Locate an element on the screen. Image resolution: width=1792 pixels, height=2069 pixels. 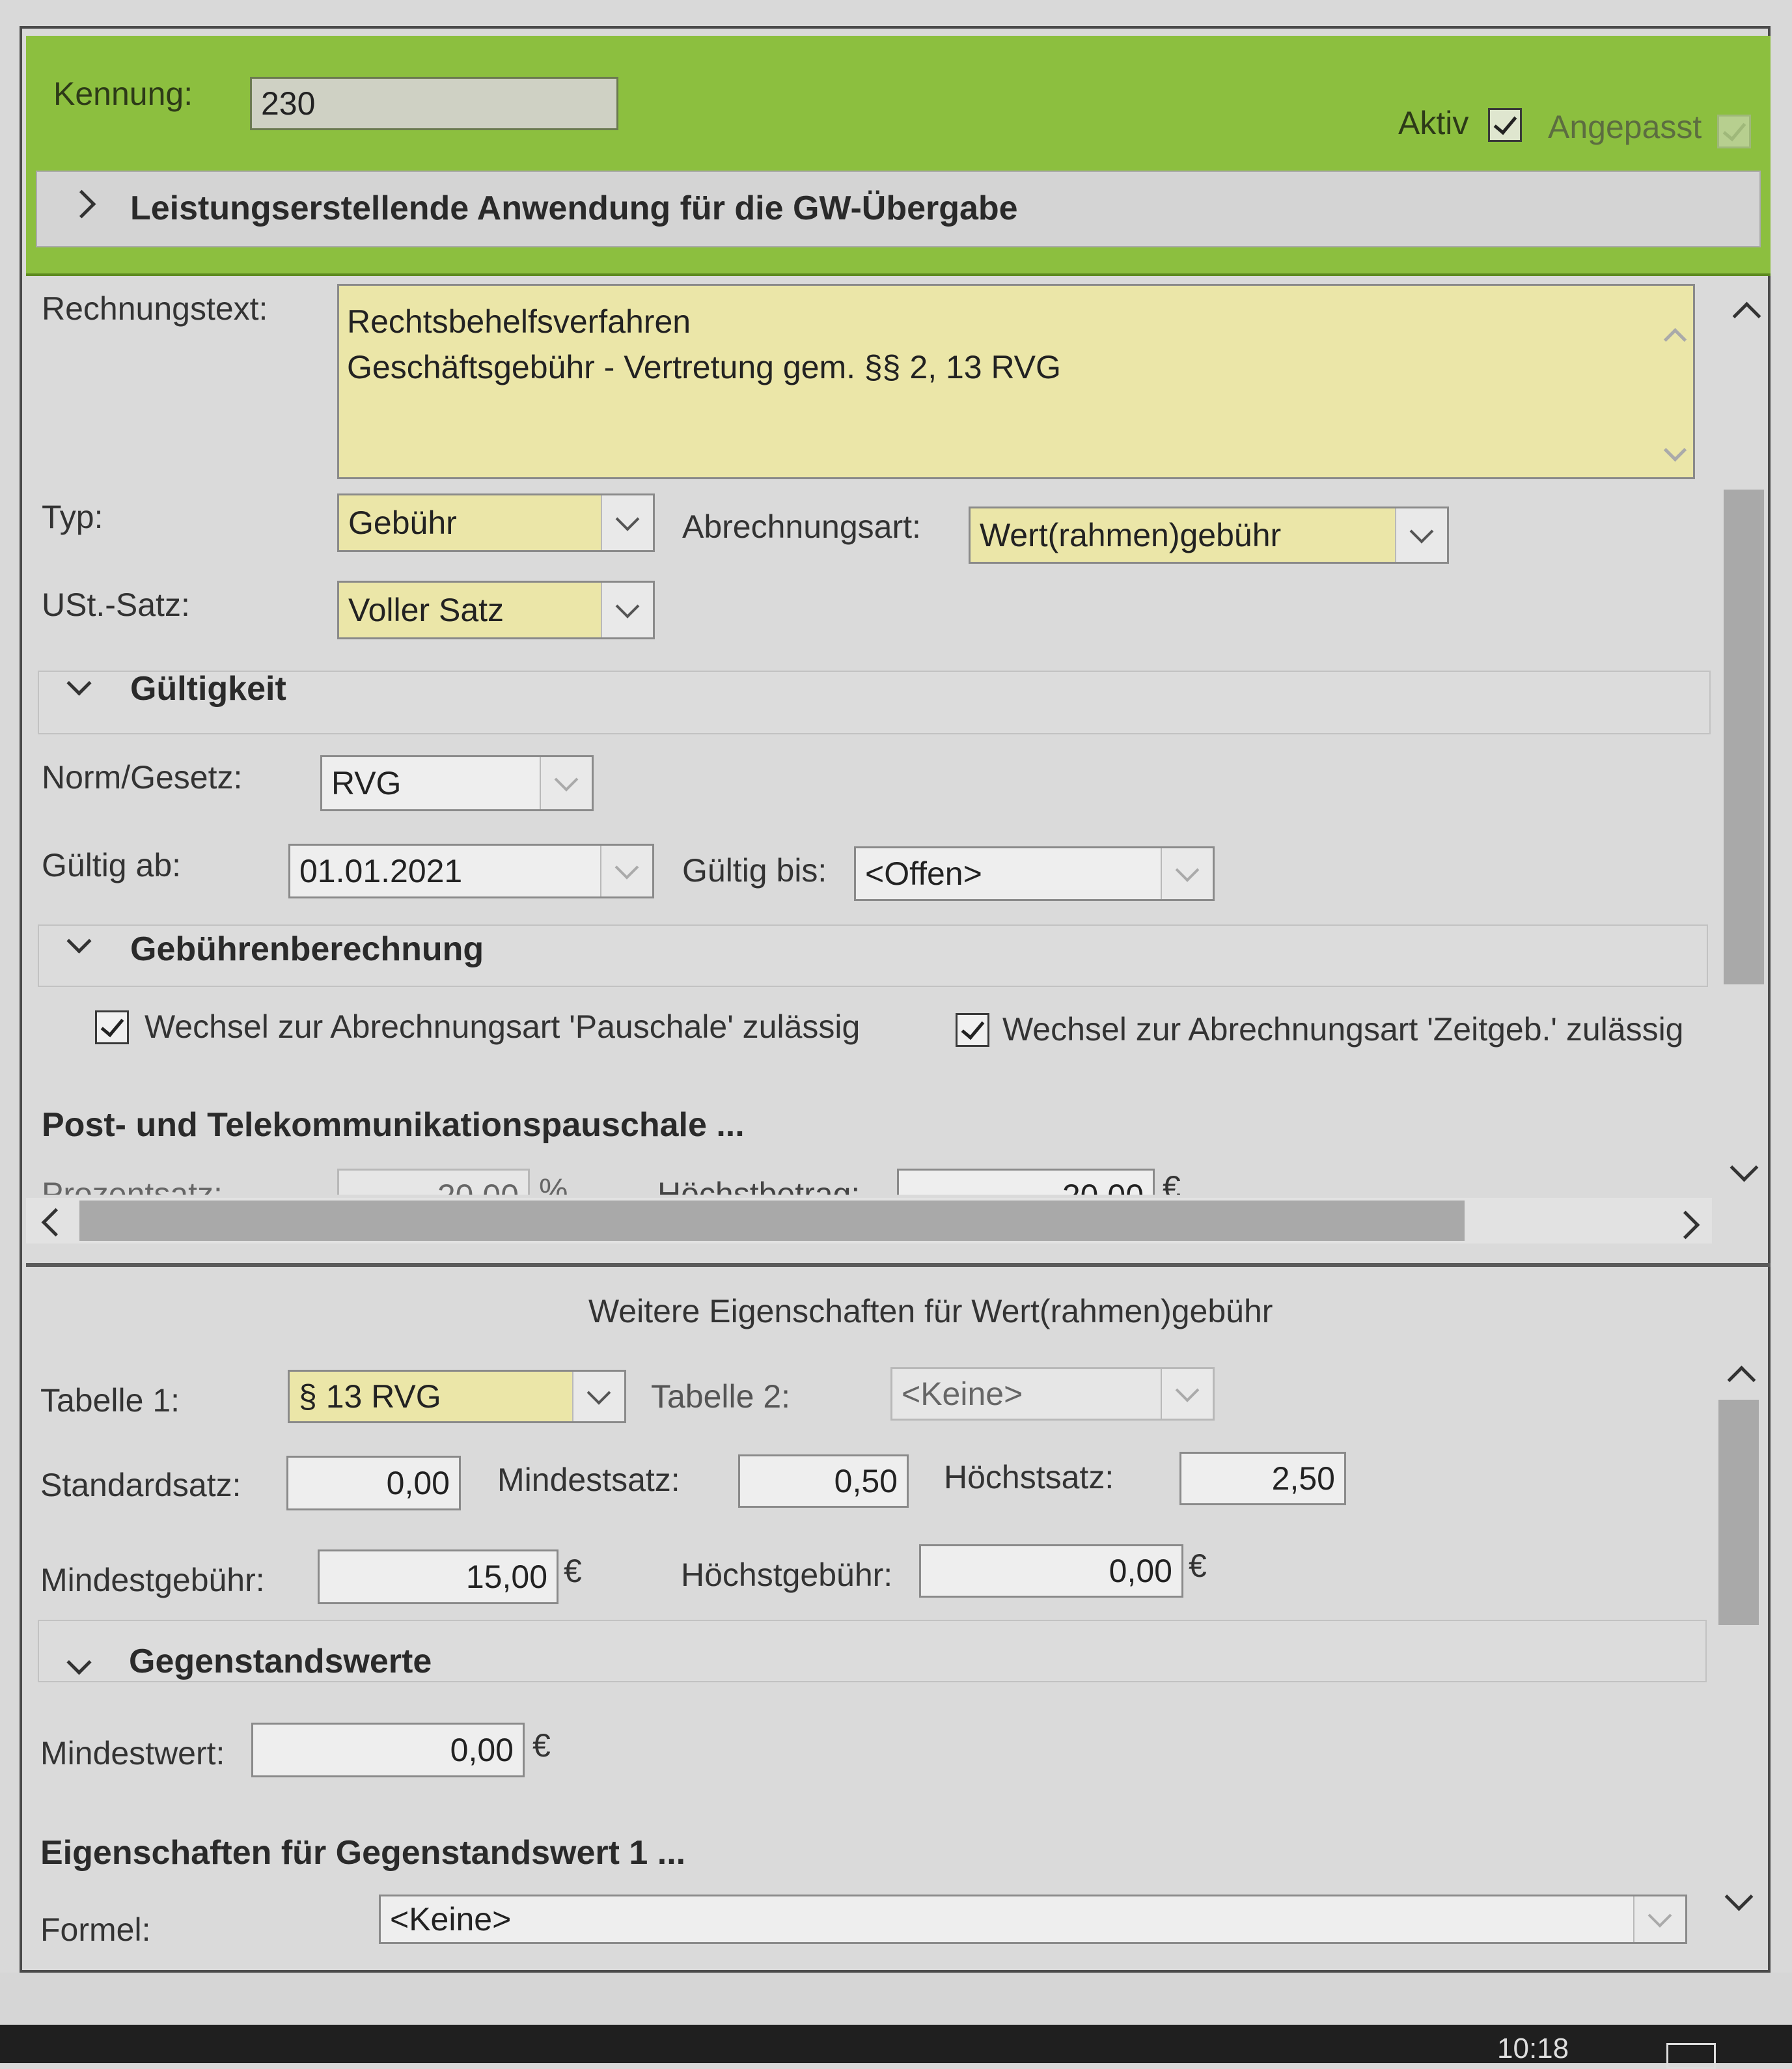
typ-select: Gebühr is located at coordinates (496, 522).